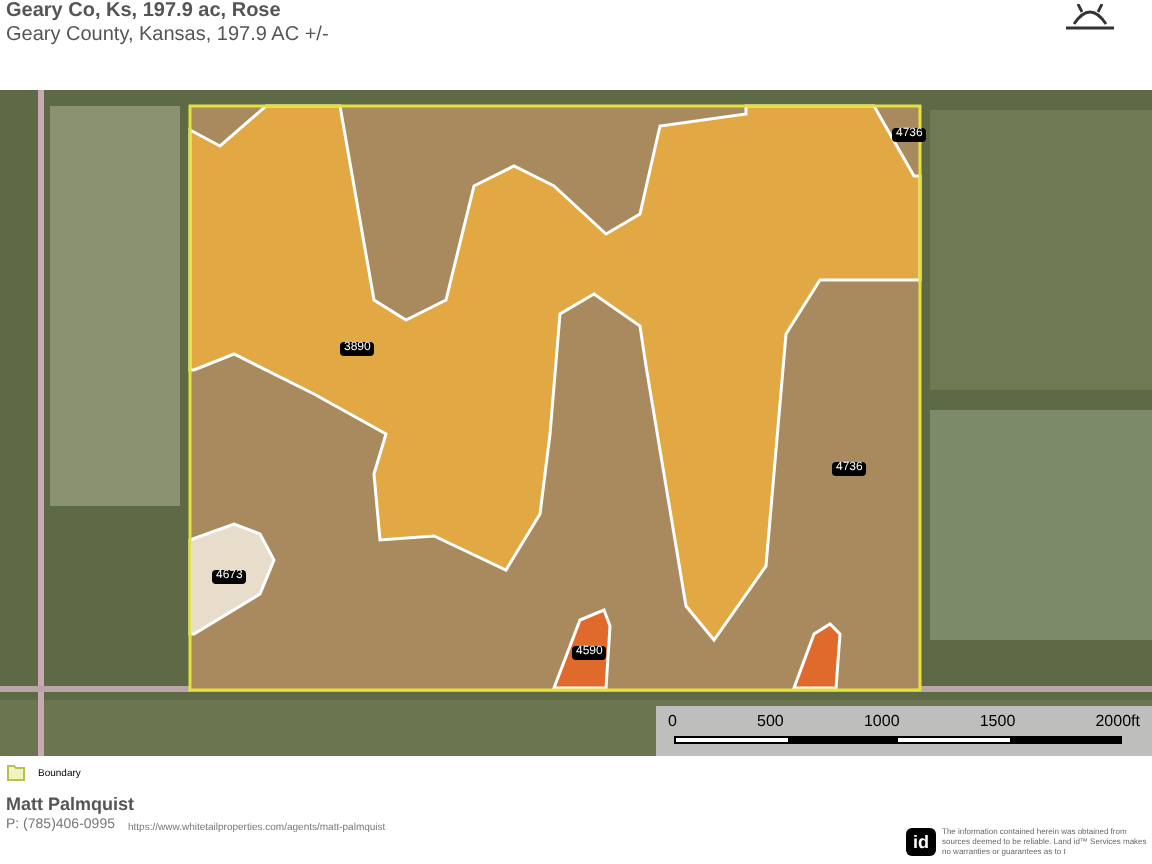  What do you see at coordinates (997, 721) in the screenshot?
I see `scale-label: 1500` at bounding box center [997, 721].